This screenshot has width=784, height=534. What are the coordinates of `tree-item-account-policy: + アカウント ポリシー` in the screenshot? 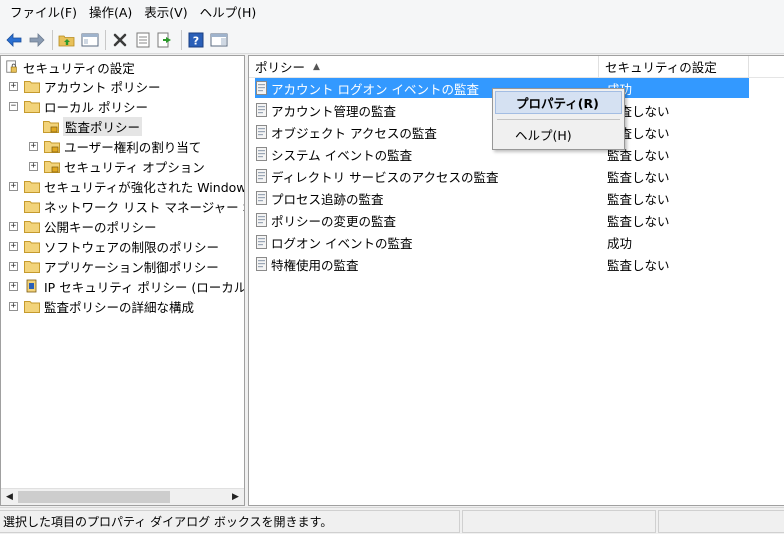 It's located at (84, 86).